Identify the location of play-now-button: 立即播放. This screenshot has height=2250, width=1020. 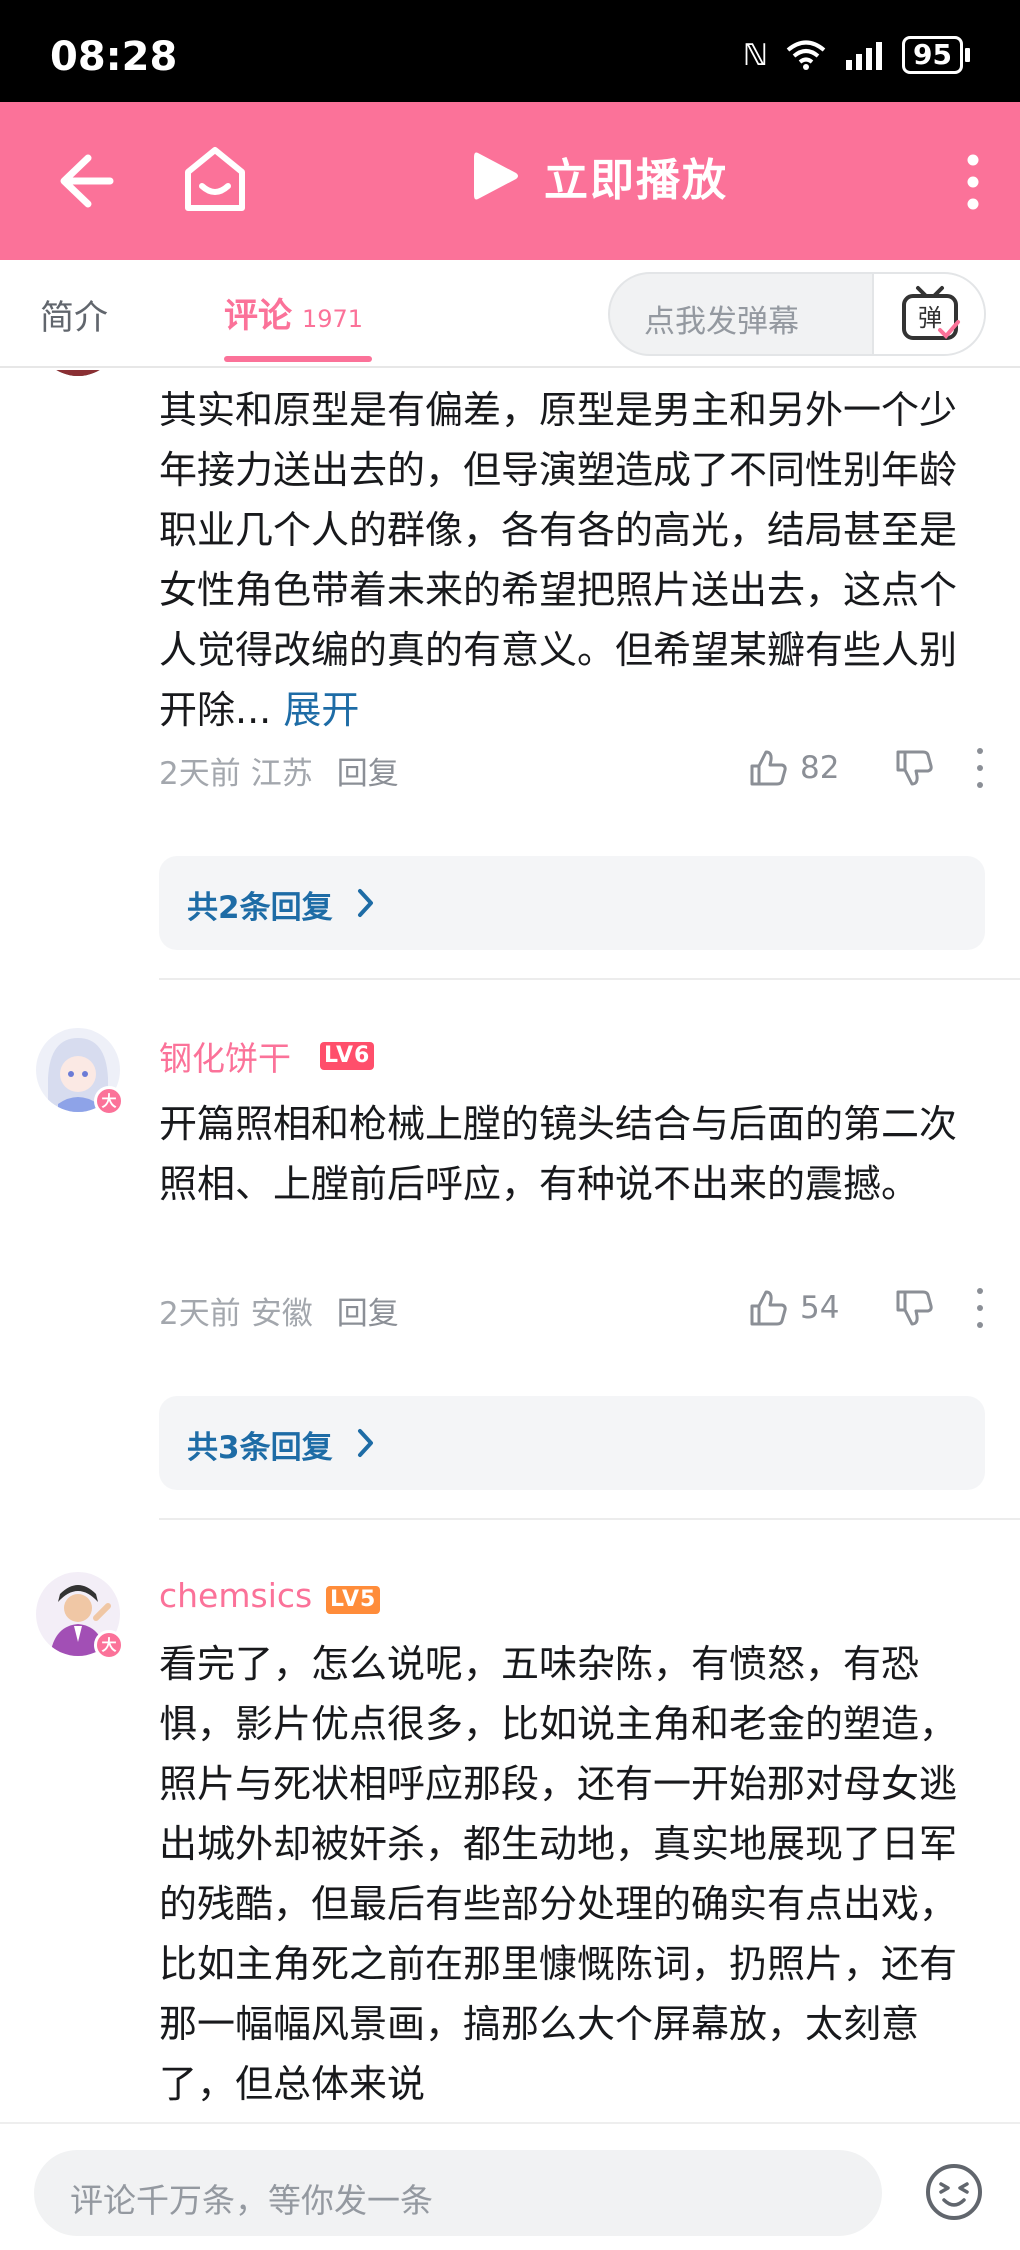
(599, 176).